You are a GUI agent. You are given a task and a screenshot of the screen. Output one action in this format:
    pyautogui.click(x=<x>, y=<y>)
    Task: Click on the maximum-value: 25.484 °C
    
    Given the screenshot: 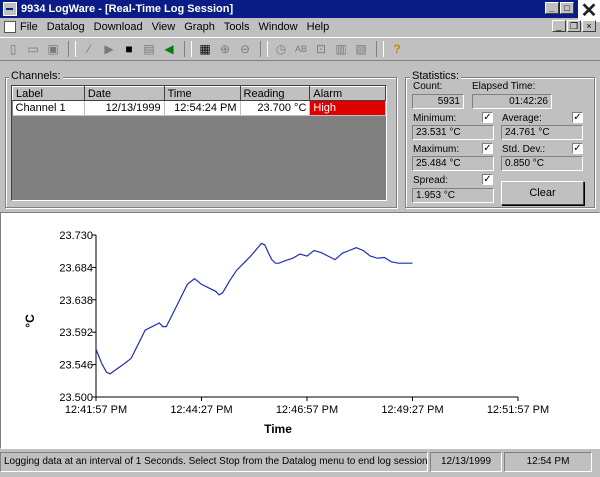 What is the action you would take?
    pyautogui.click(x=453, y=163)
    